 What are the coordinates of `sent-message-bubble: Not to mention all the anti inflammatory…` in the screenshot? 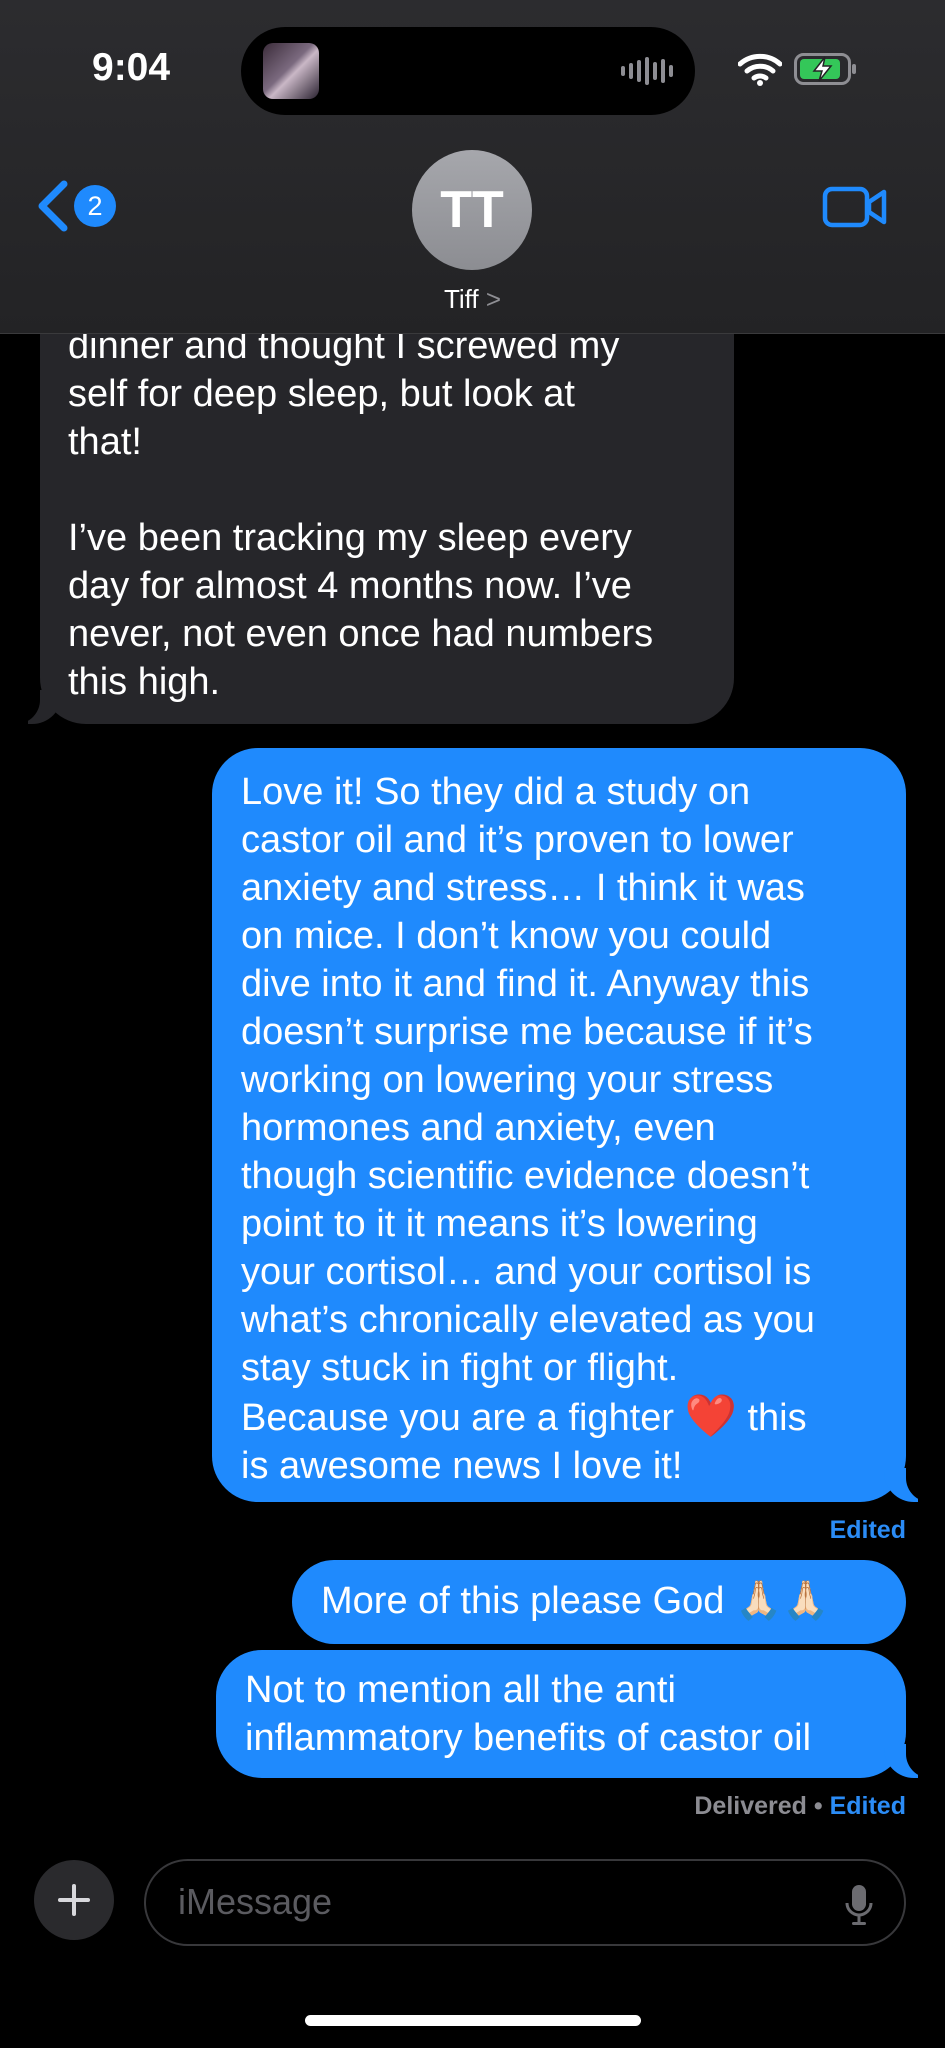 It's located at (574, 1714).